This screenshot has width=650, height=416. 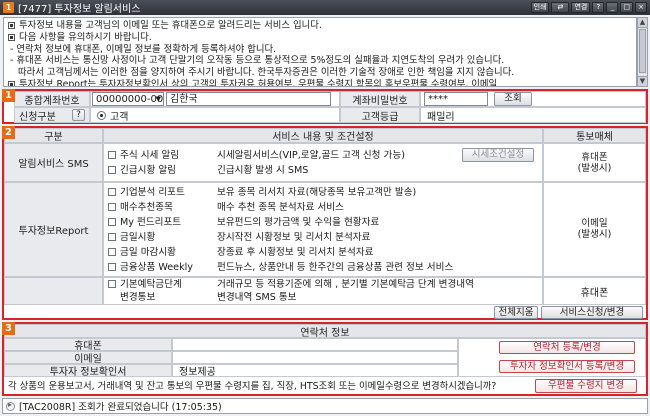 I want to click on applicant-cell: 고객, so click(x=215, y=115).